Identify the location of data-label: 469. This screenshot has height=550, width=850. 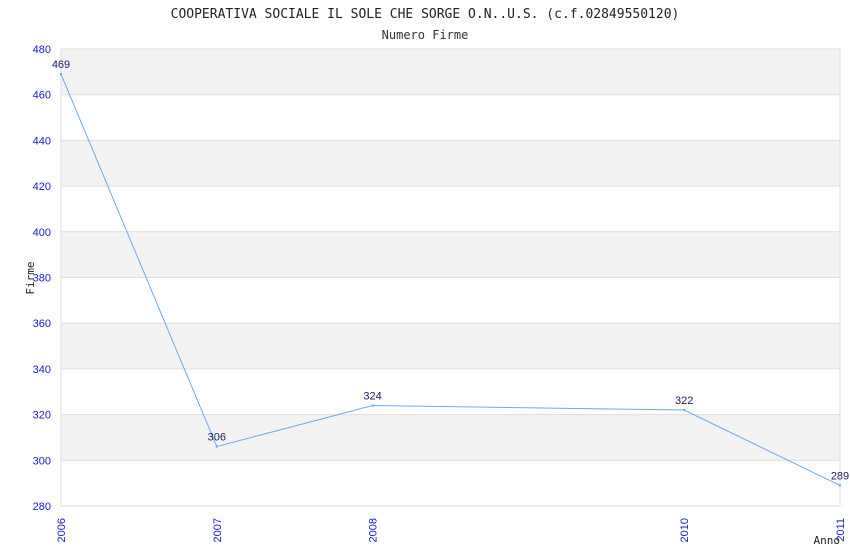
(61, 65).